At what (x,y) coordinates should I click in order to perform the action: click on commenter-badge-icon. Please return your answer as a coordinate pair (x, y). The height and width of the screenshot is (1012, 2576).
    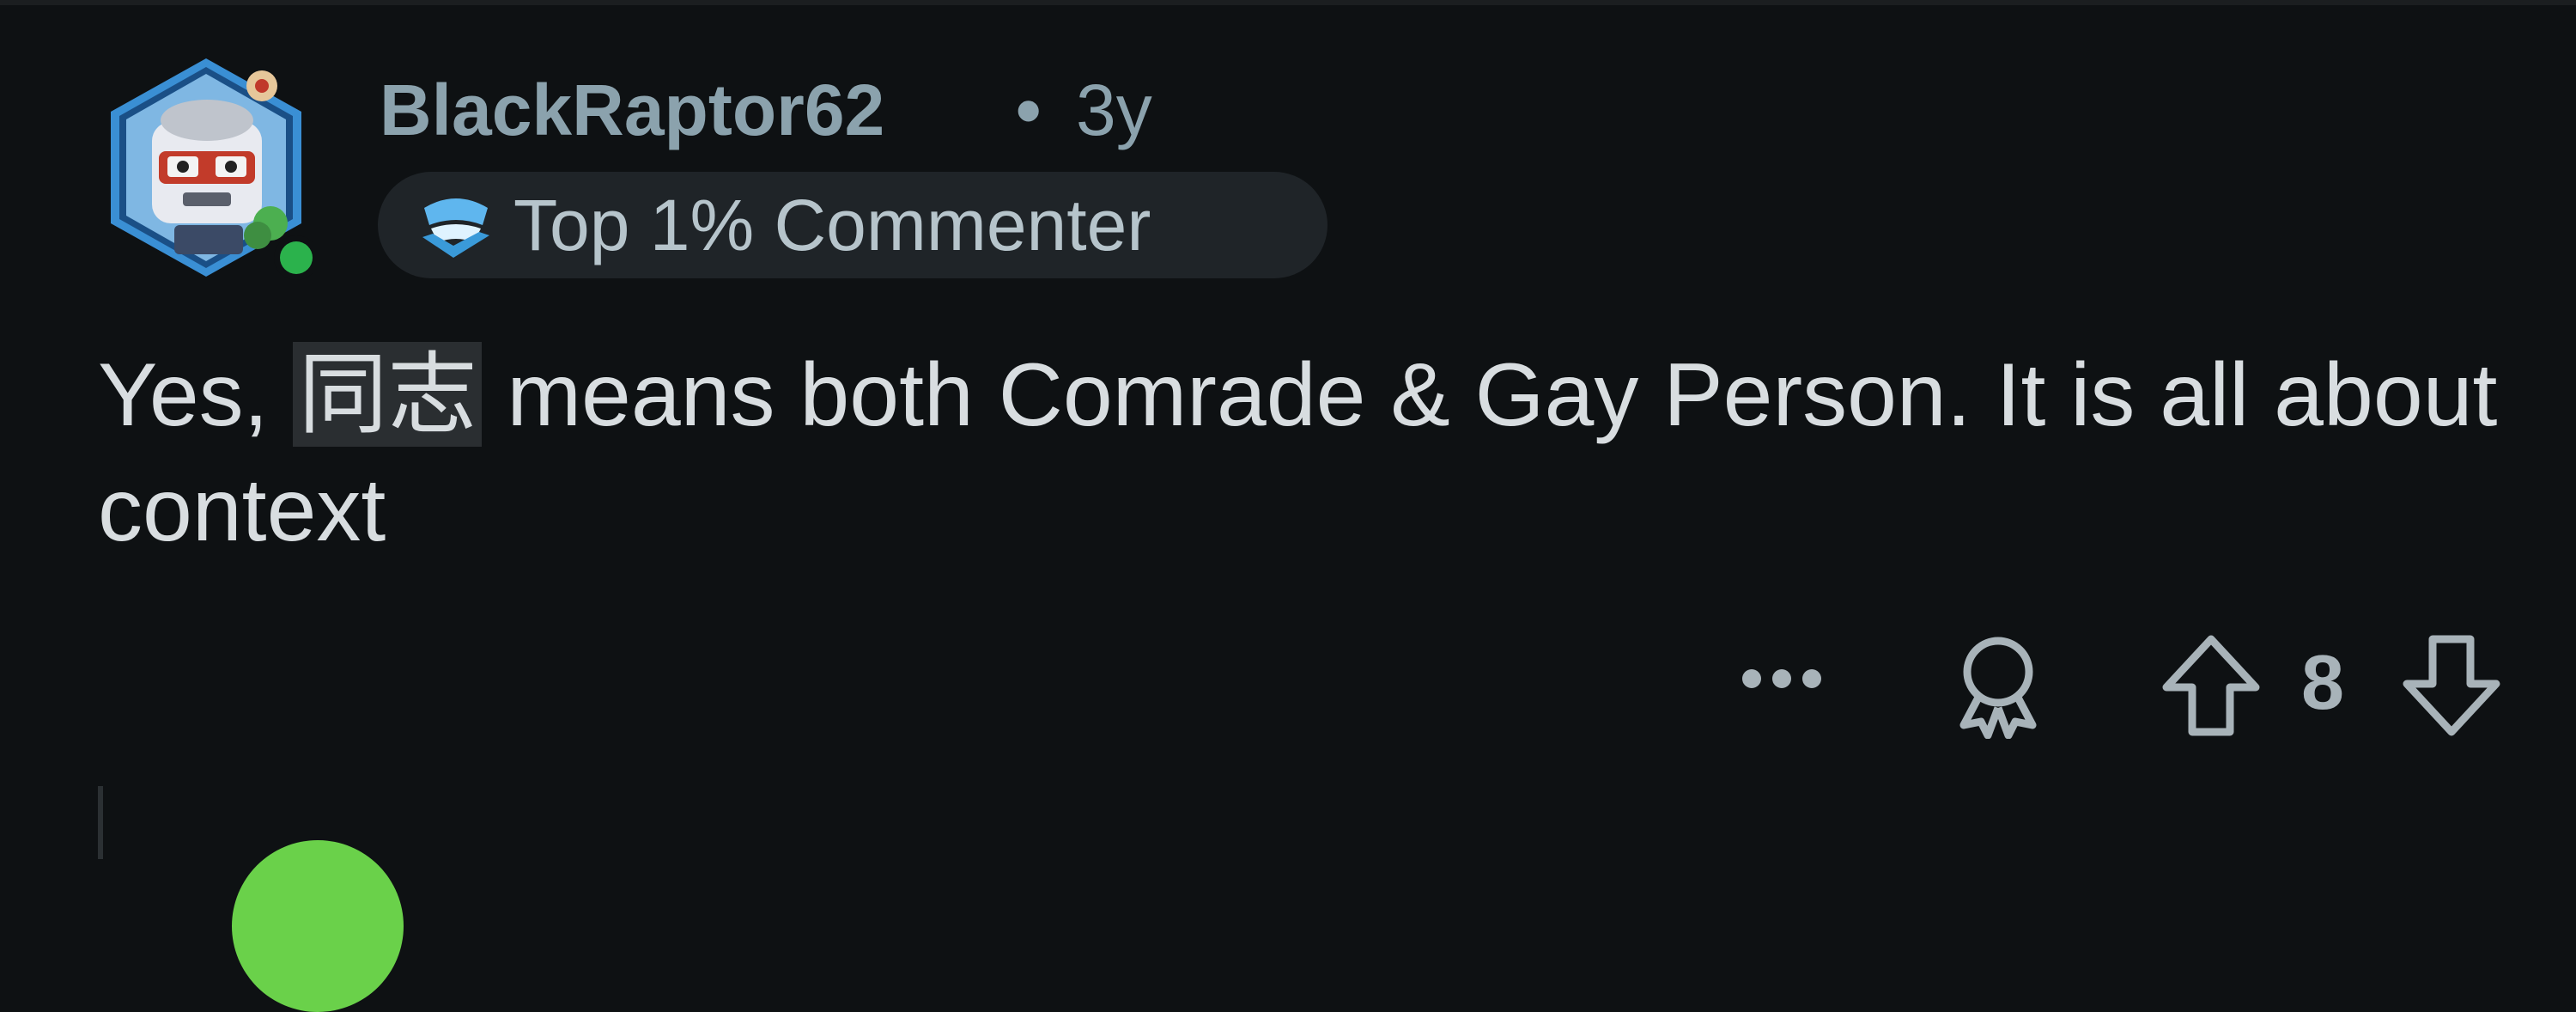
    Looking at the image, I should click on (455, 228).